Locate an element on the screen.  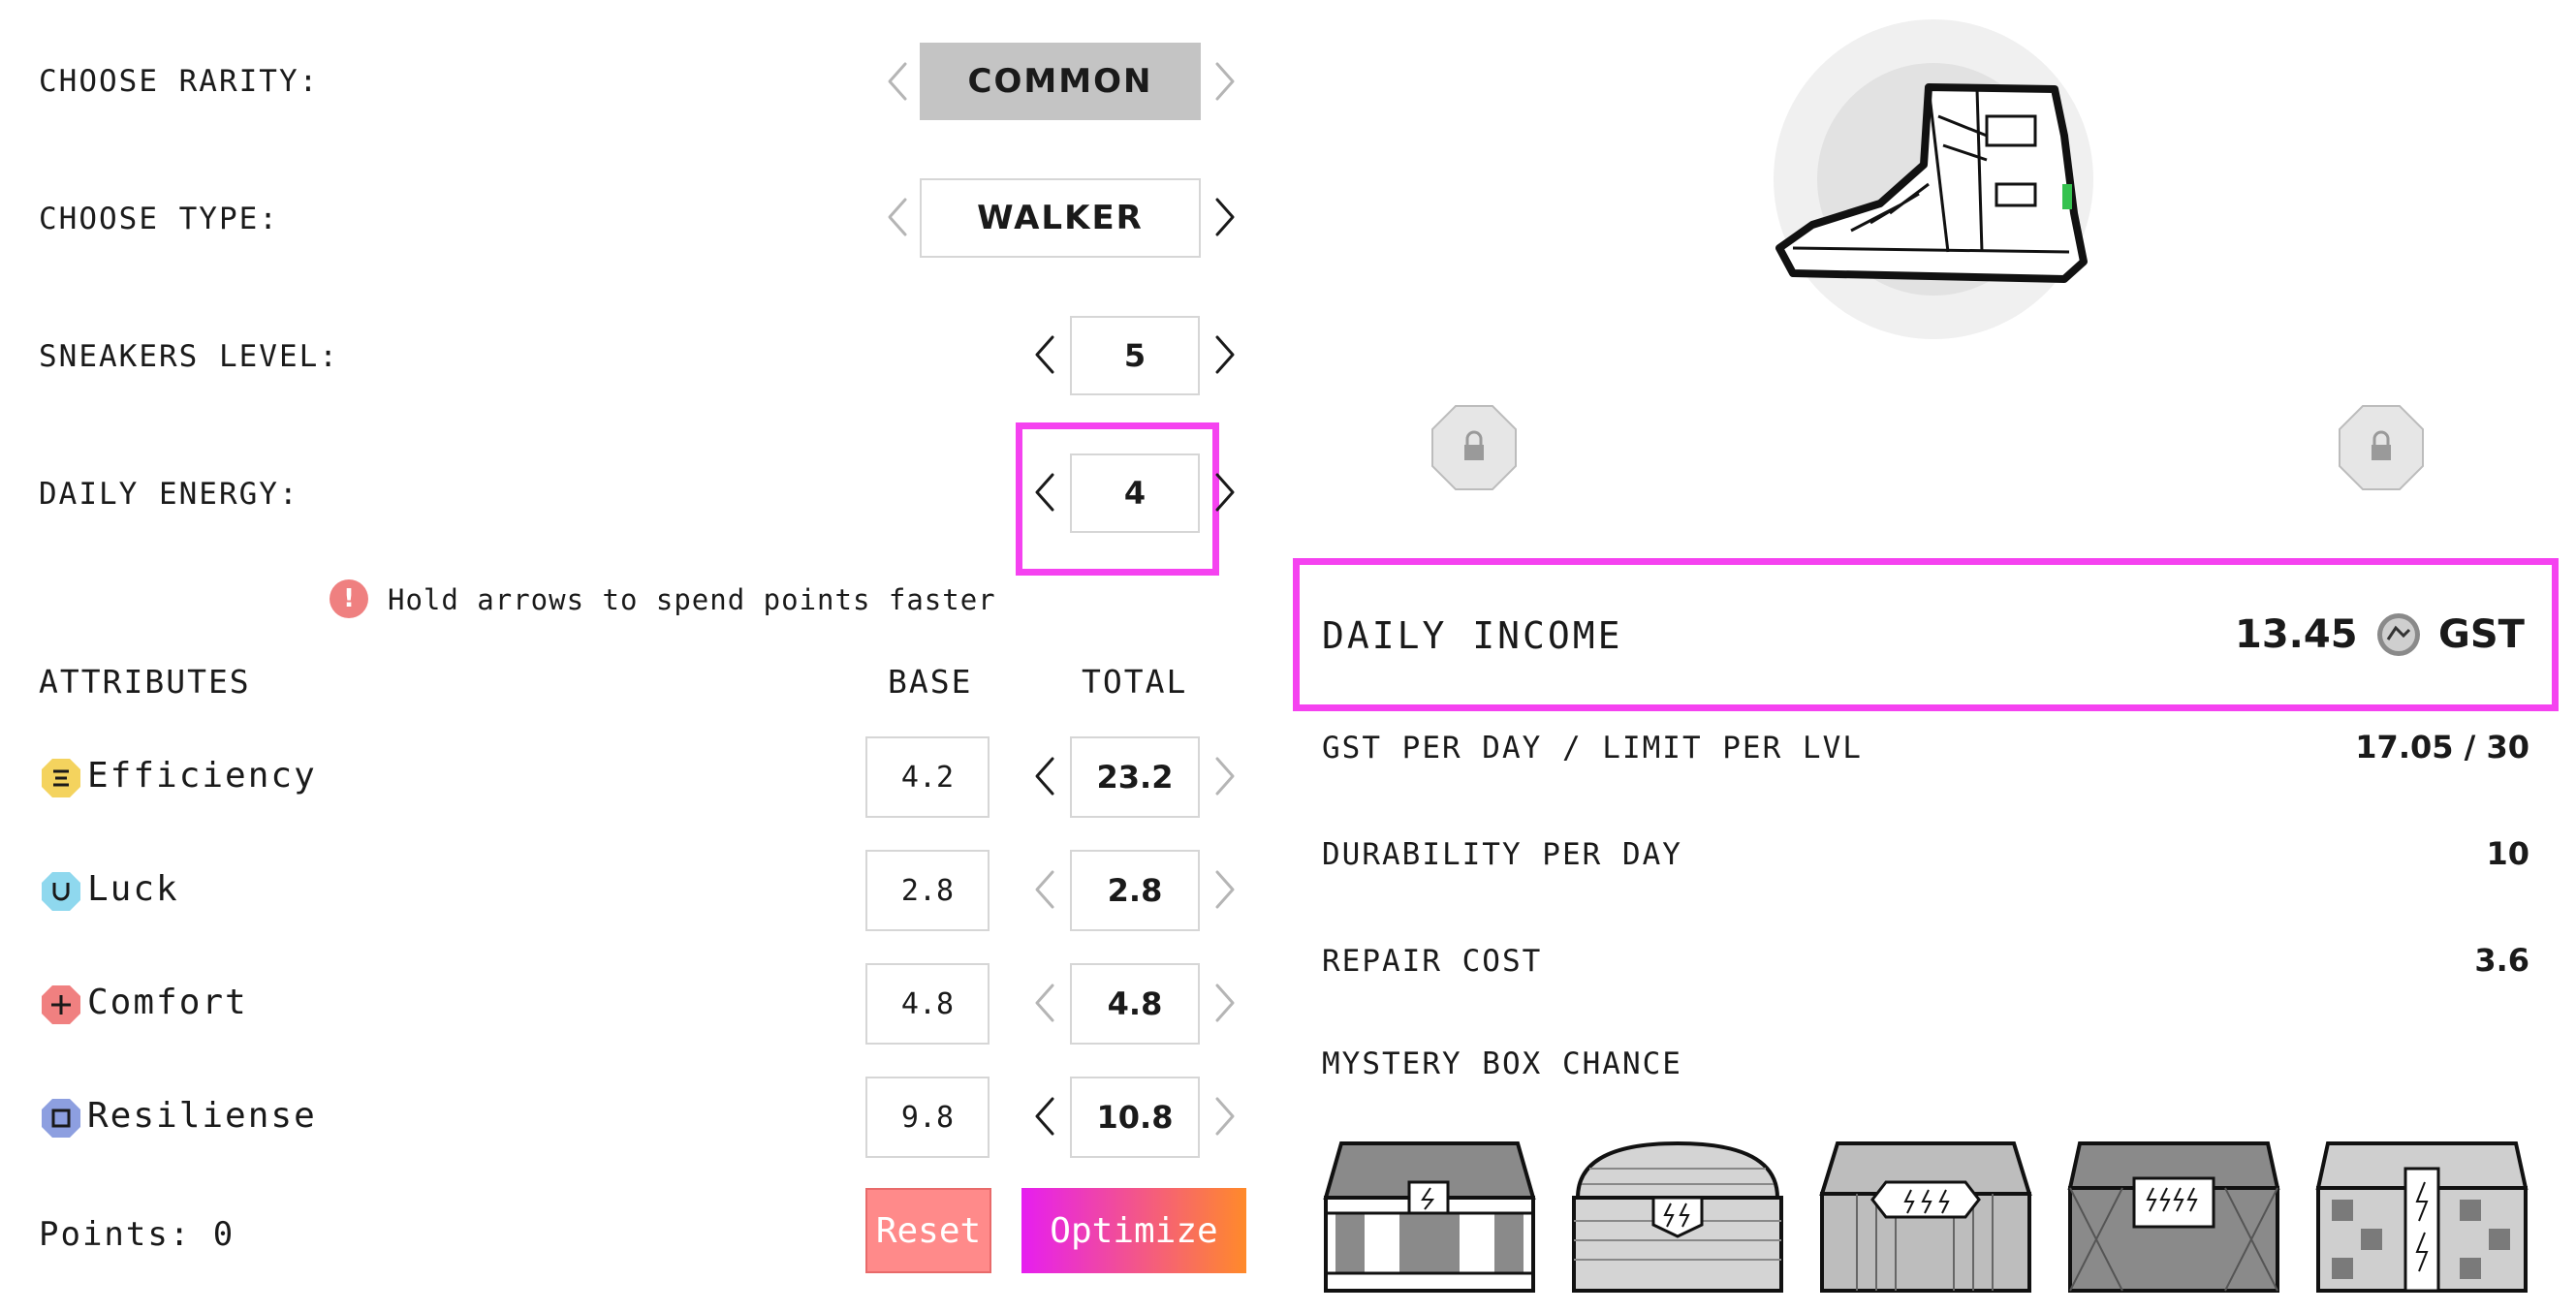
resilience-increase-button is located at coordinates (1225, 1116).